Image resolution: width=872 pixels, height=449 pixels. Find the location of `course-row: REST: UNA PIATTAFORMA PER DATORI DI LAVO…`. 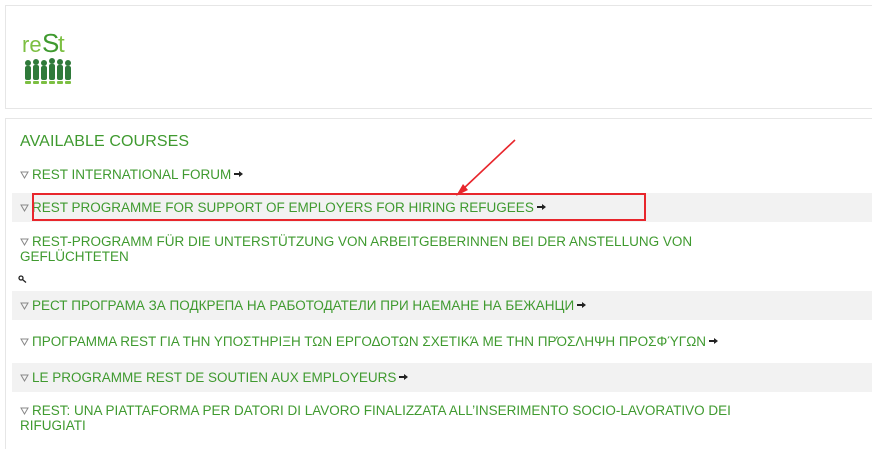

course-row: REST: UNA PIATTAFORMA PER DATORI DI LAVO… is located at coordinates (442, 416).